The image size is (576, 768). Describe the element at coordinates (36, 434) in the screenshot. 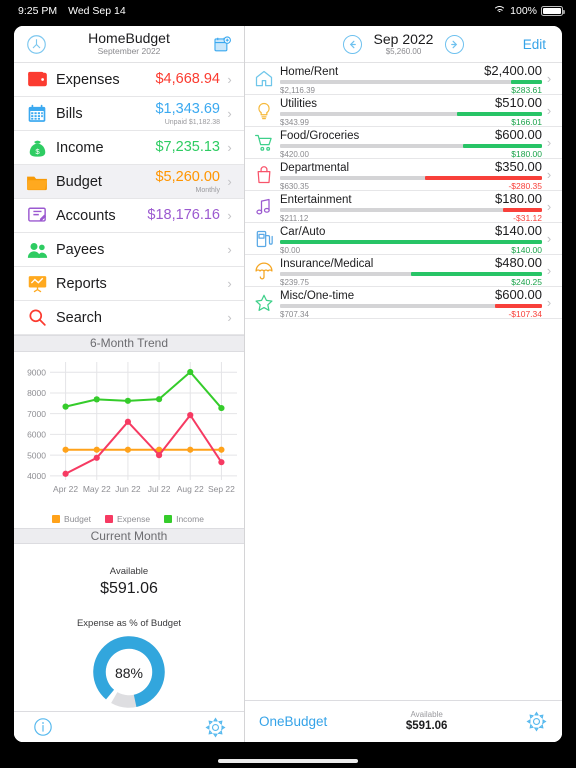

I see `svg-text: 6000` at that location.